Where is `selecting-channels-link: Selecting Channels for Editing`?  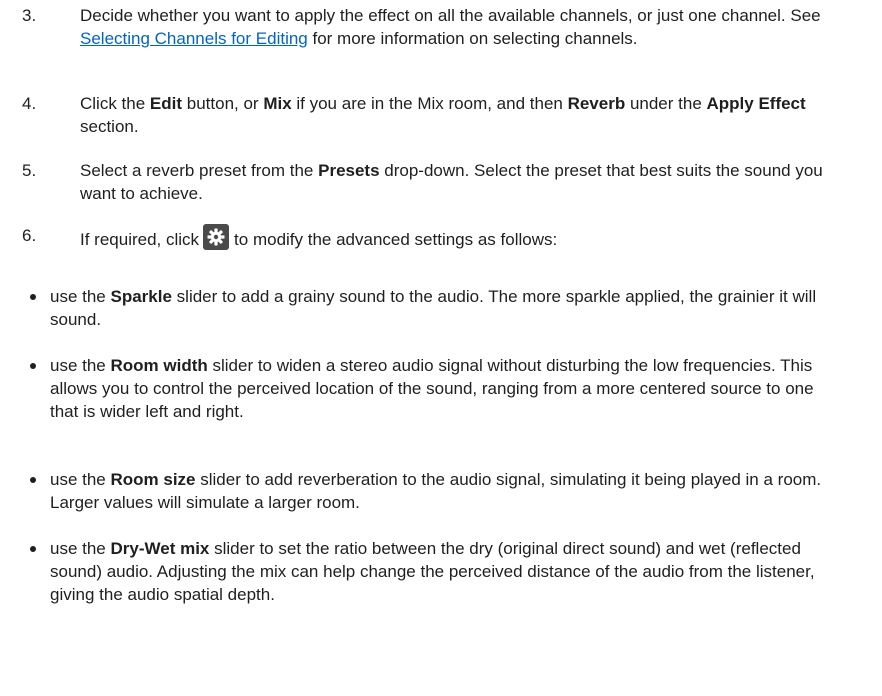 selecting-channels-link: Selecting Channels for Editing is located at coordinates (194, 38).